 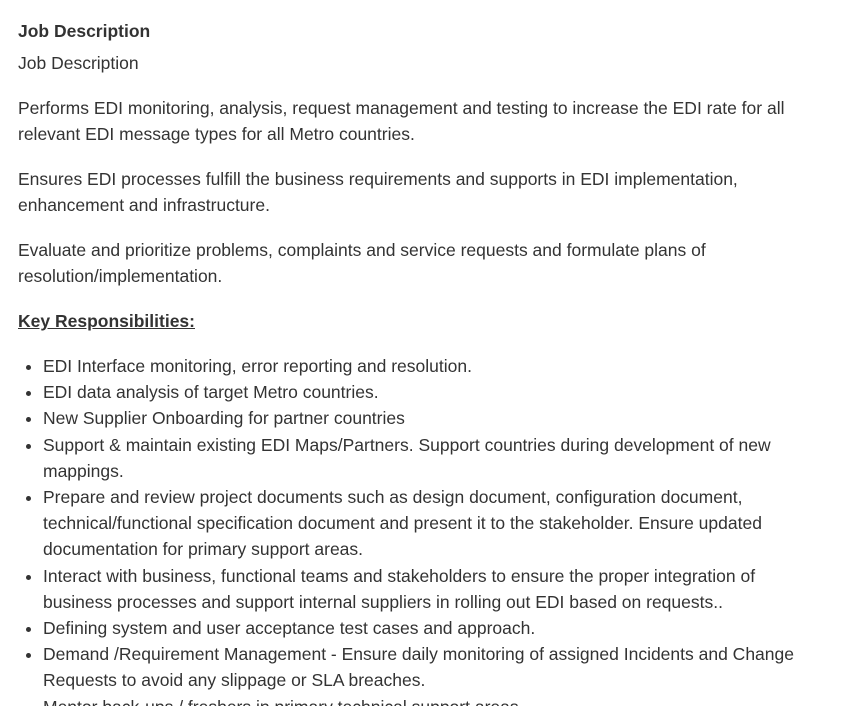 What do you see at coordinates (106, 321) in the screenshot?
I see `key-responsibilities-heading: Key Responsibilities:` at bounding box center [106, 321].